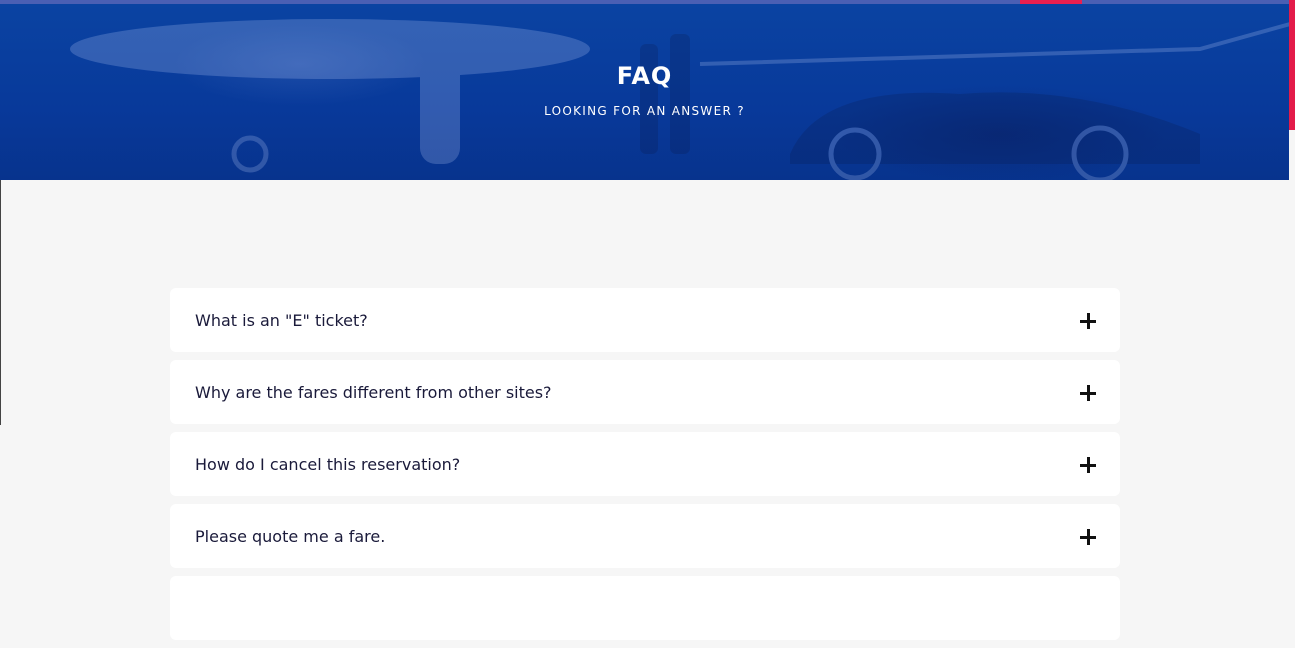 This screenshot has width=1295, height=648. I want to click on faq-item-quote-fare: Please quote me a fare., so click(645, 536).